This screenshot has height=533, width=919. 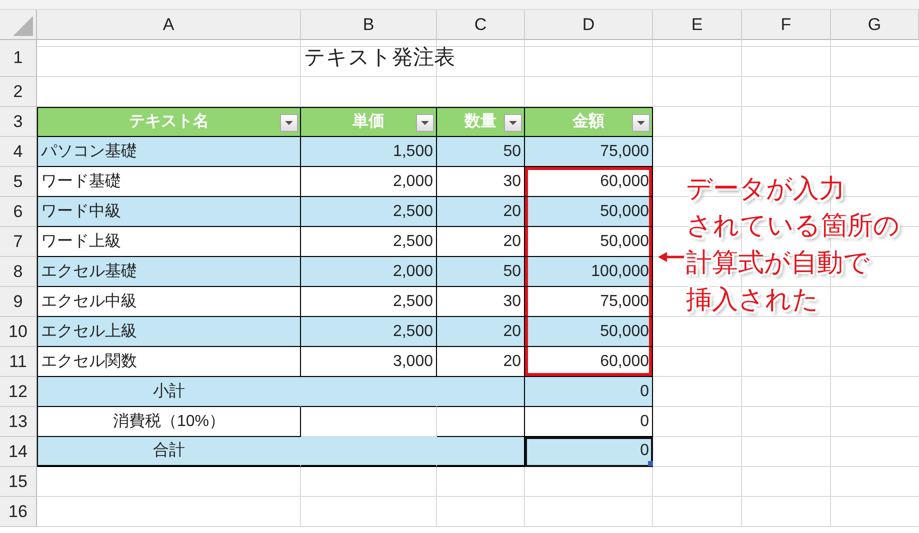 I want to click on column-header: E, so click(x=697, y=25).